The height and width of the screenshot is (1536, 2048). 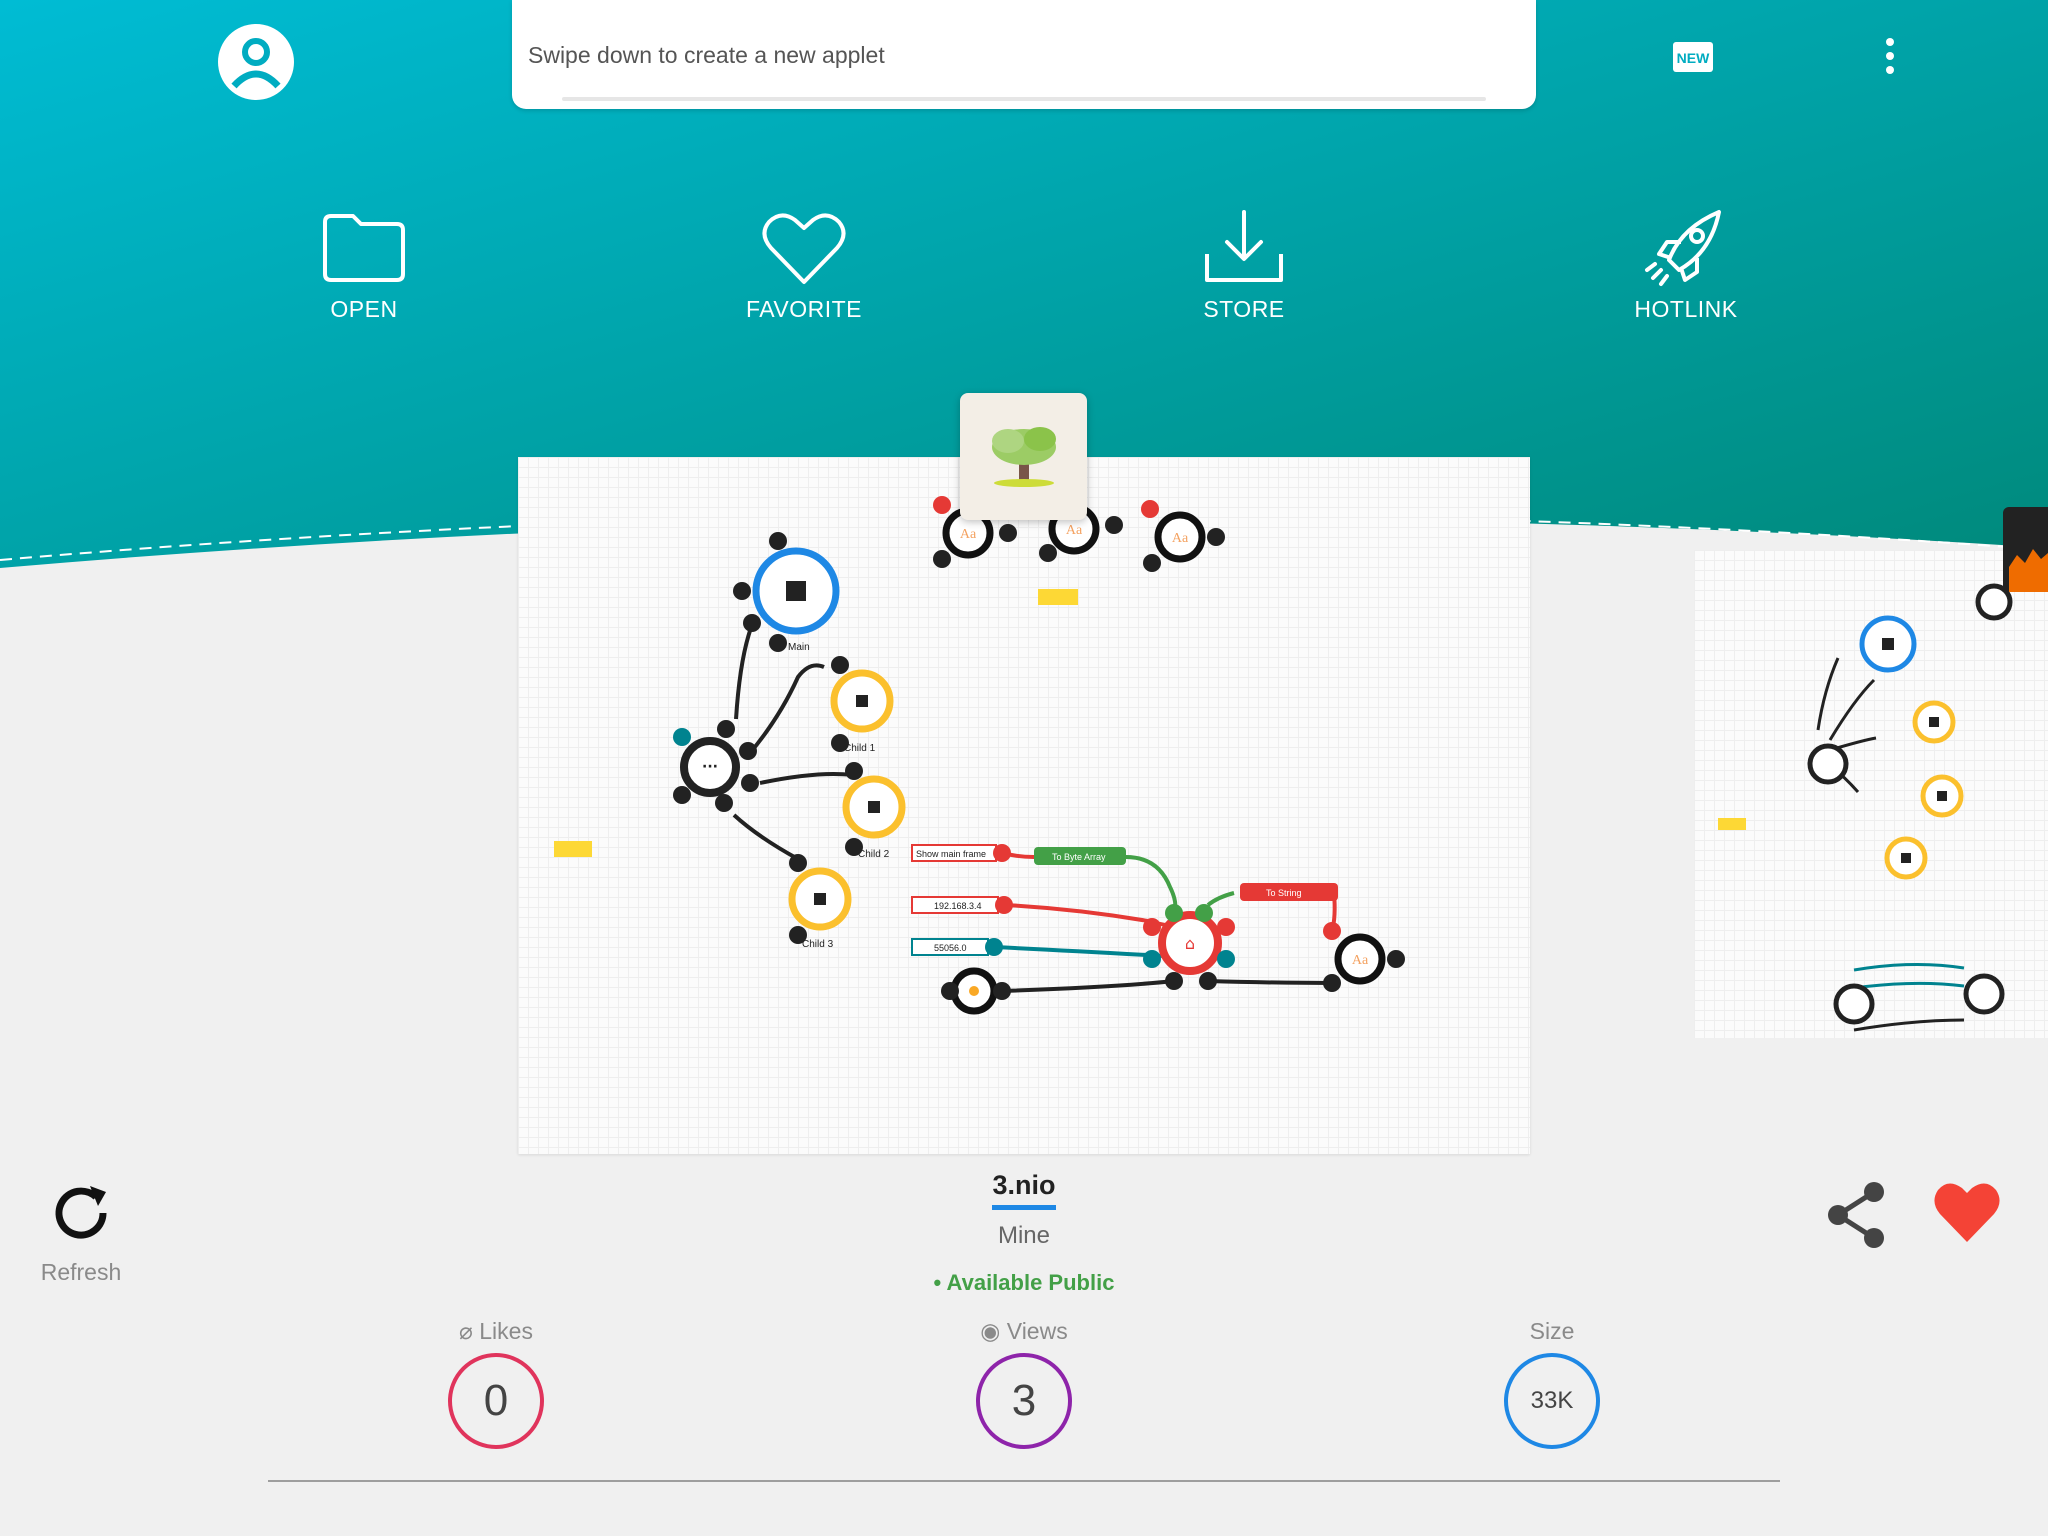 I want to click on heart-filled-icon, so click(x=1967, y=1212).